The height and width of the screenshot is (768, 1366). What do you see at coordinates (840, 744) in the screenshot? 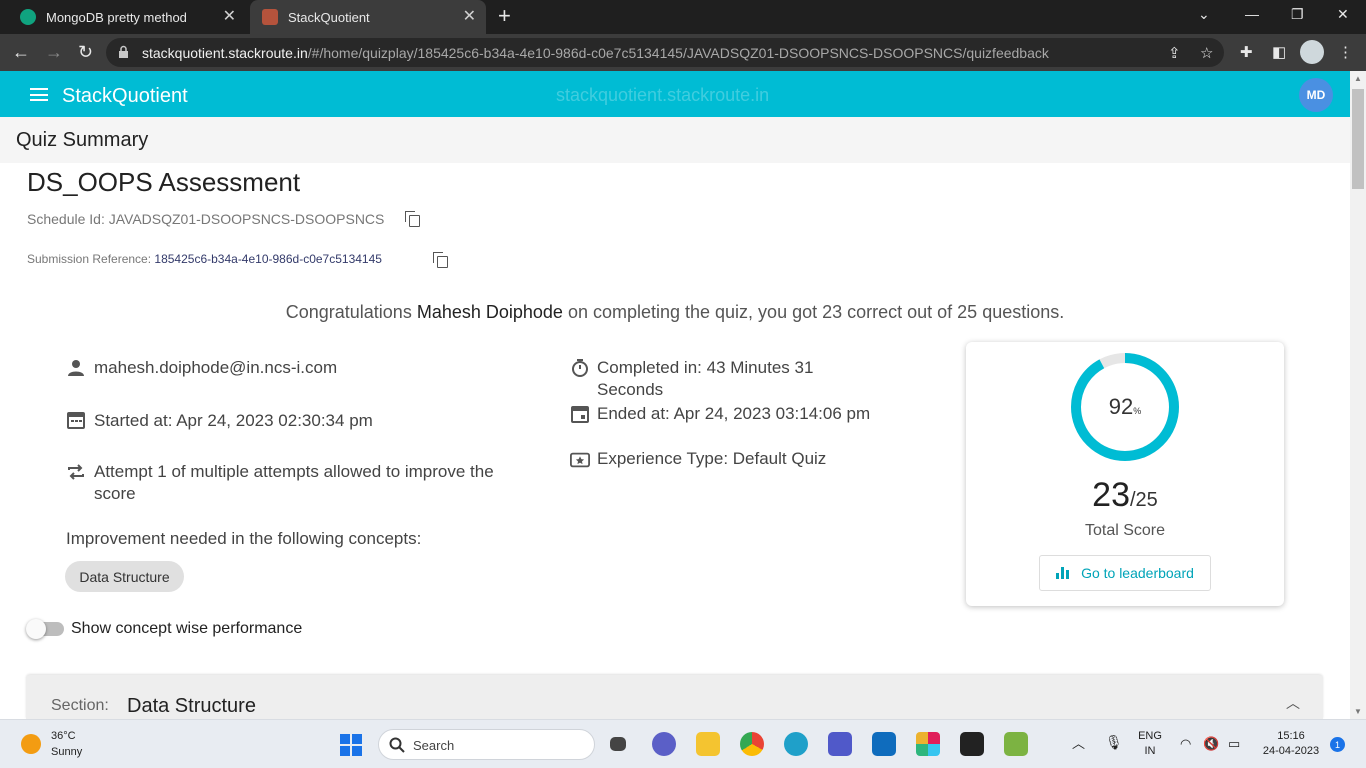
I see `teams-icon` at bounding box center [840, 744].